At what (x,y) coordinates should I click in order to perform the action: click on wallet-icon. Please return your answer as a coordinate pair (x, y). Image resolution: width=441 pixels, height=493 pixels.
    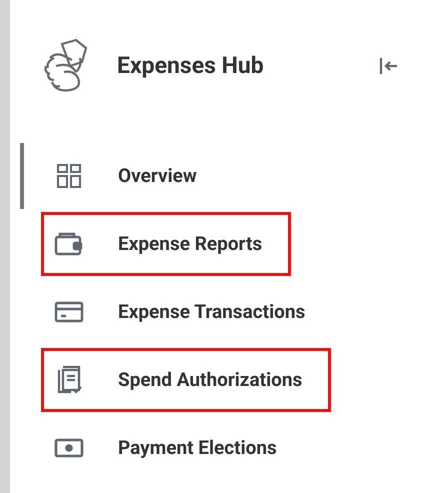
    Looking at the image, I should click on (69, 244).